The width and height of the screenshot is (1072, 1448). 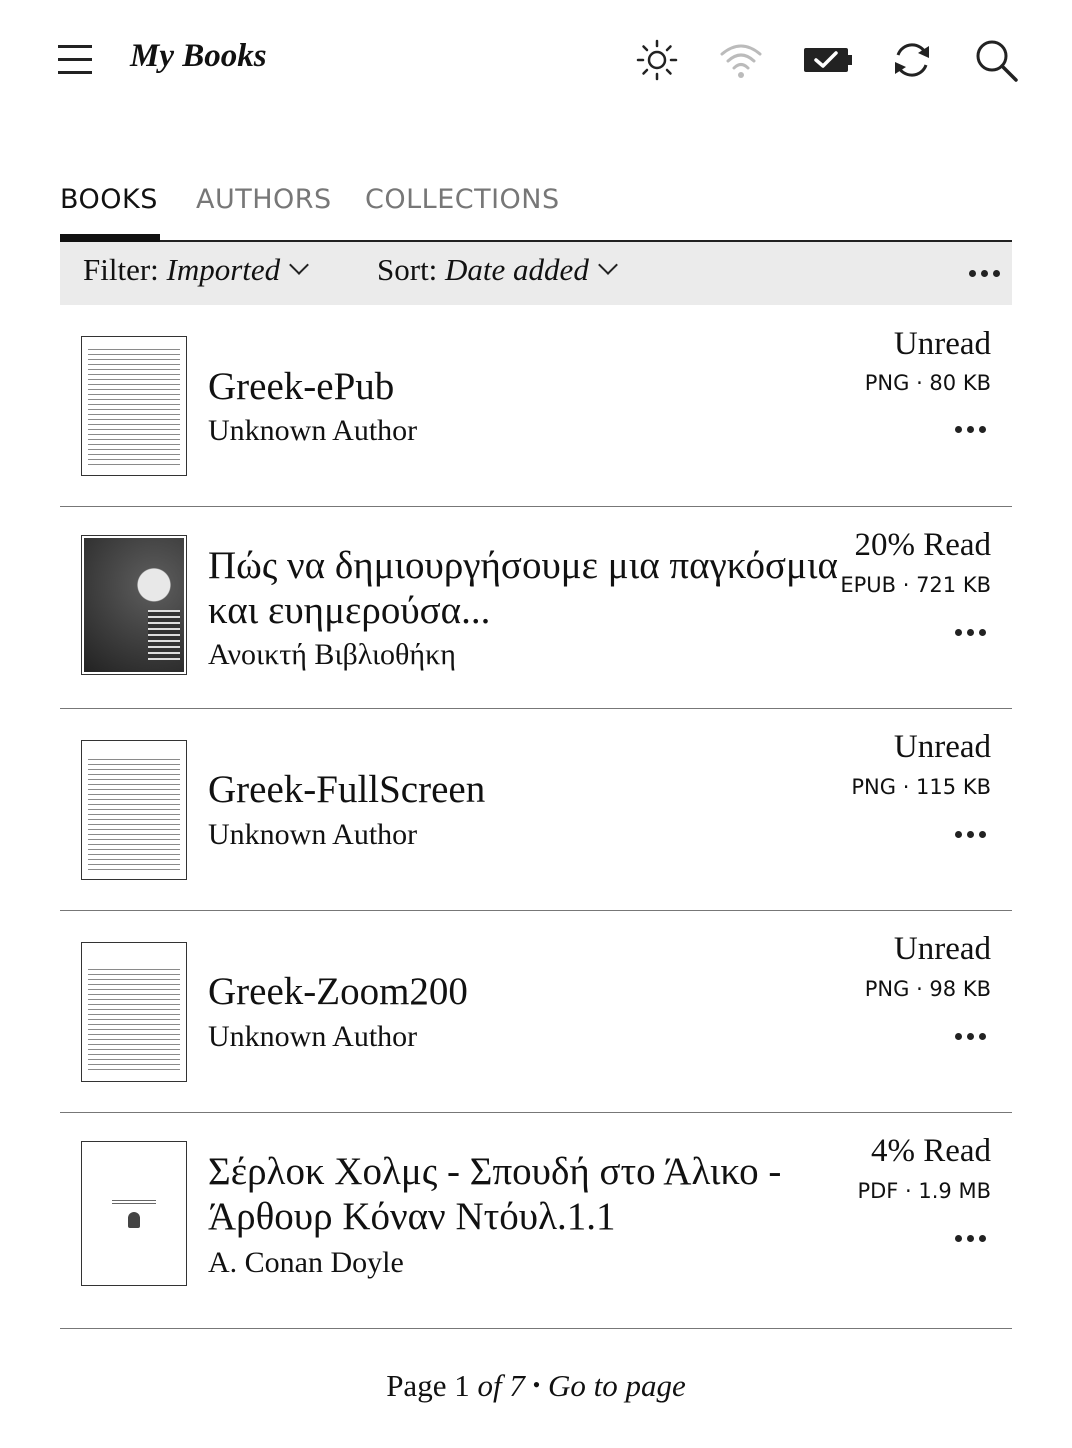 What do you see at coordinates (301, 386) in the screenshot?
I see `book-title: Greek-ePub` at bounding box center [301, 386].